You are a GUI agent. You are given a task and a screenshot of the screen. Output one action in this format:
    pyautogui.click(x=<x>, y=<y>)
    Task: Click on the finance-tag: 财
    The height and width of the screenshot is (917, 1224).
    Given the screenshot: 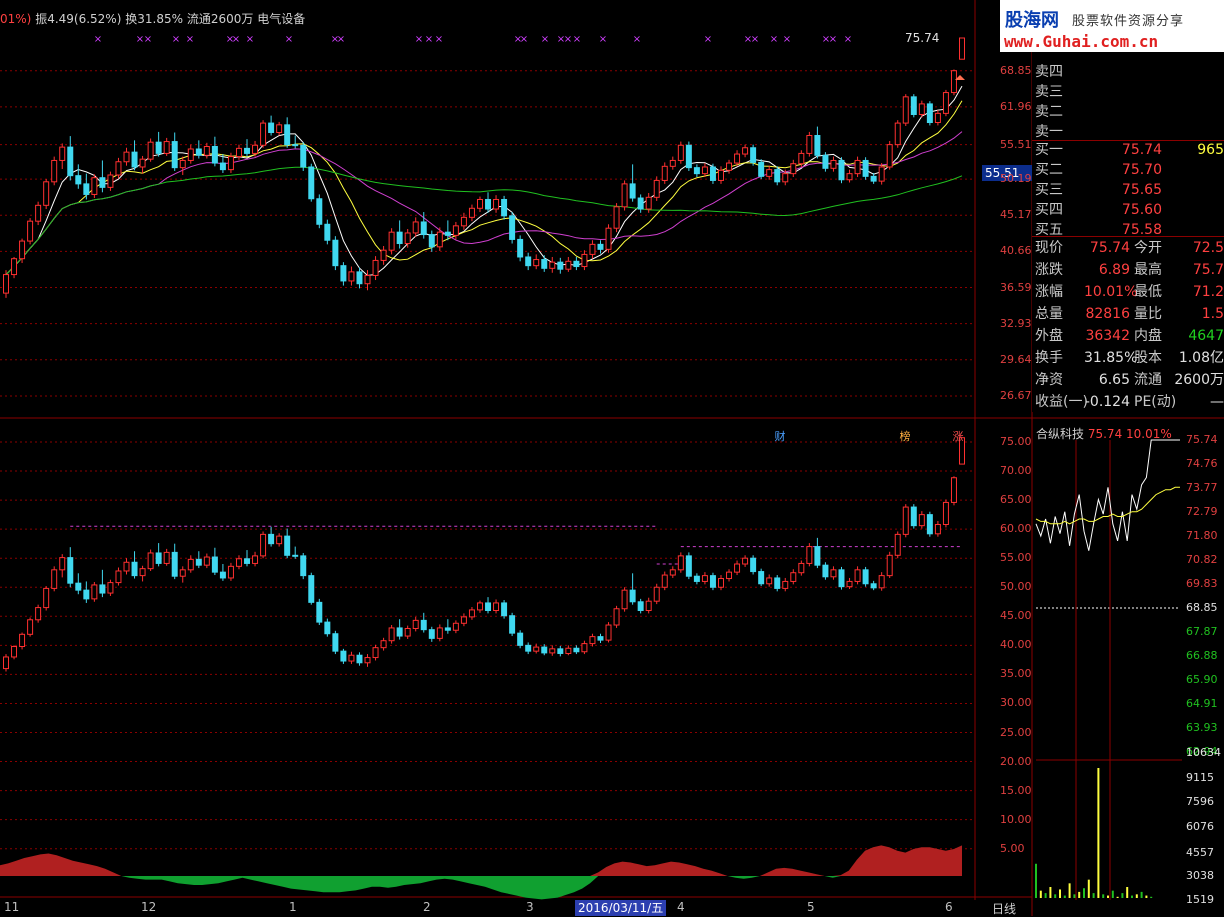 What is the action you would take?
    pyautogui.click(x=780, y=437)
    